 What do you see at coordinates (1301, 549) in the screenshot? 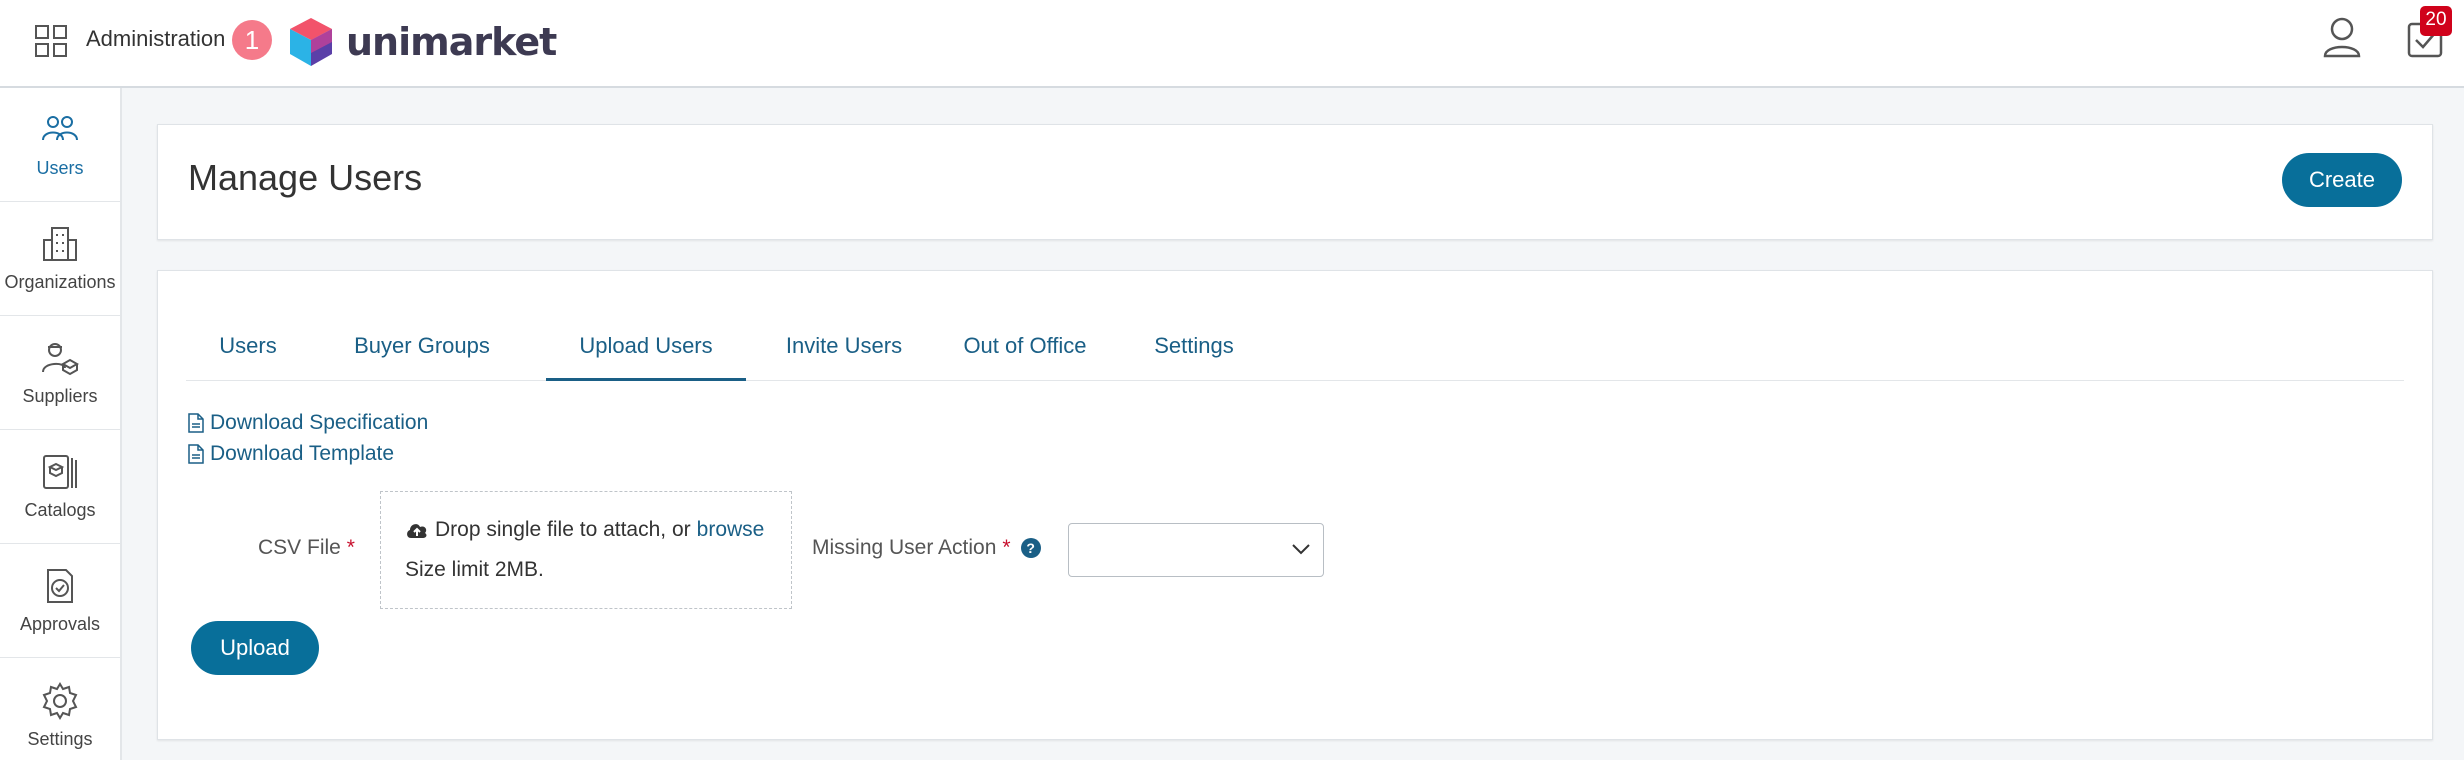
I see `chevron-down-icon` at bounding box center [1301, 549].